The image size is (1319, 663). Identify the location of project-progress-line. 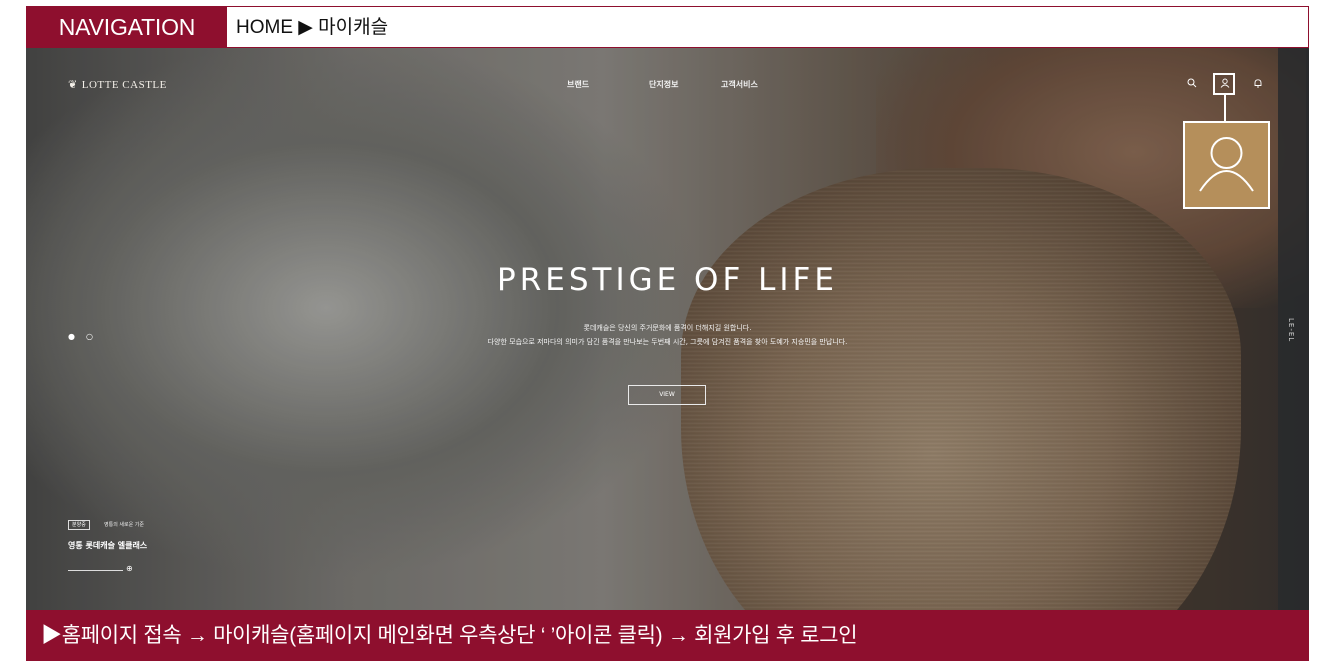
(95, 570).